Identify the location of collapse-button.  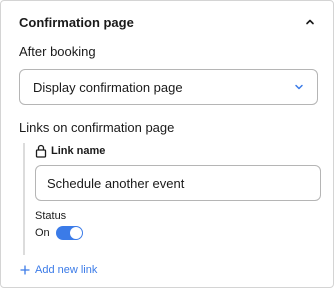
(310, 22).